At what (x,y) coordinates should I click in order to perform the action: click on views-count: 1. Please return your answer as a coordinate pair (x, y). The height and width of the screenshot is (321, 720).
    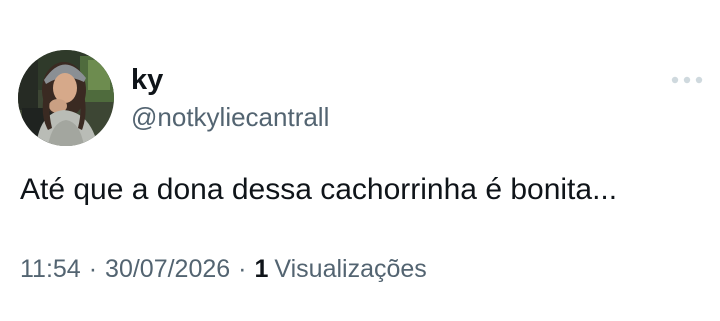
    Looking at the image, I should click on (261, 269).